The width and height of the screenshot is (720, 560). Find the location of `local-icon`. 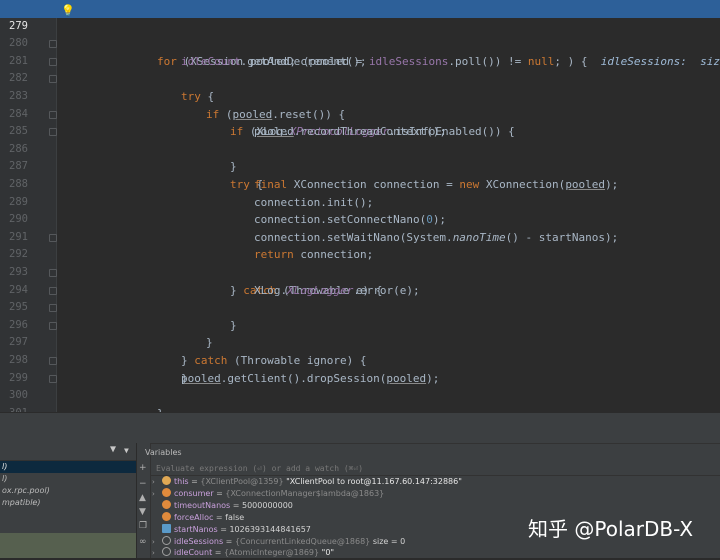

local-icon is located at coordinates (166, 528).